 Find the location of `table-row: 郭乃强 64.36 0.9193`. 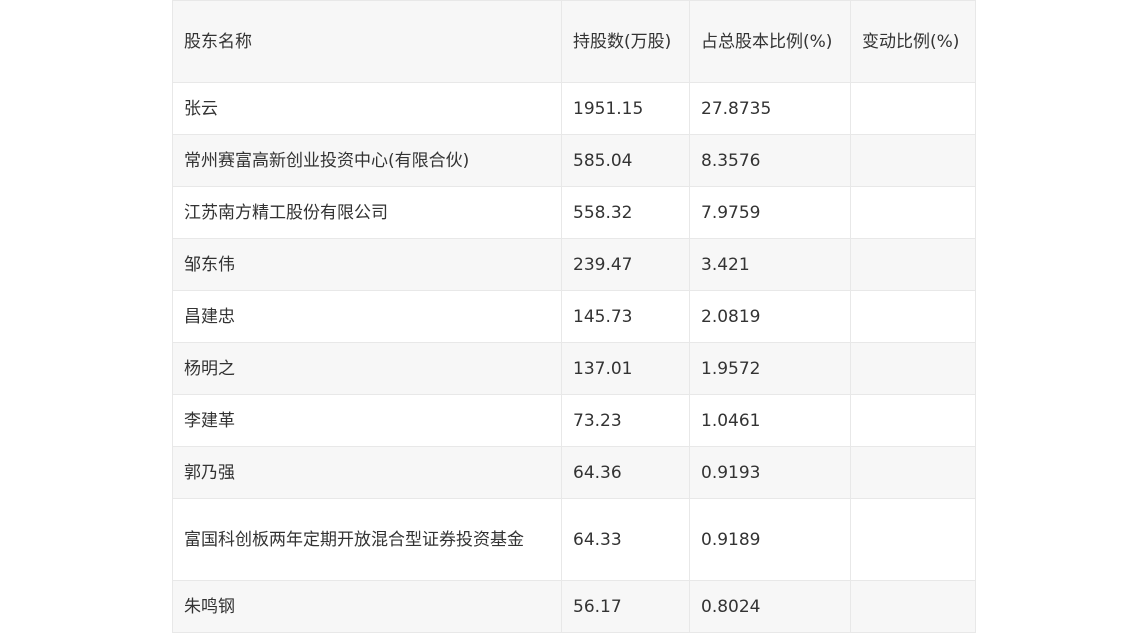

table-row: 郭乃强 64.36 0.9193 is located at coordinates (574, 472).